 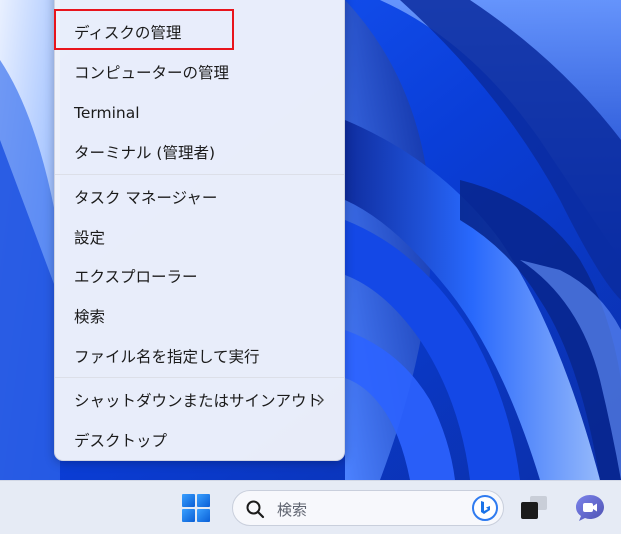 I want to click on task-view-icon, so click(x=534, y=508).